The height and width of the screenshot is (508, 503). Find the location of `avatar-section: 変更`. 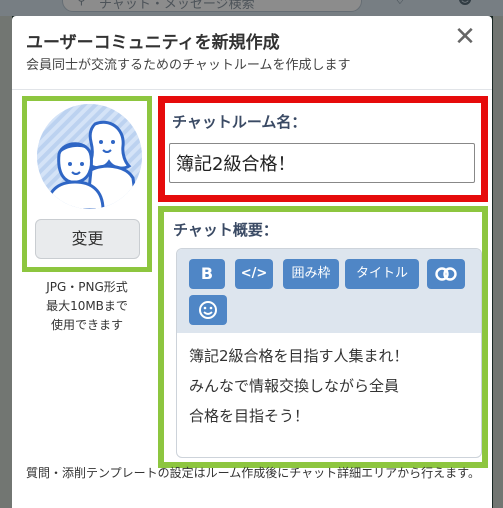

avatar-section: 変更 is located at coordinates (87, 184).